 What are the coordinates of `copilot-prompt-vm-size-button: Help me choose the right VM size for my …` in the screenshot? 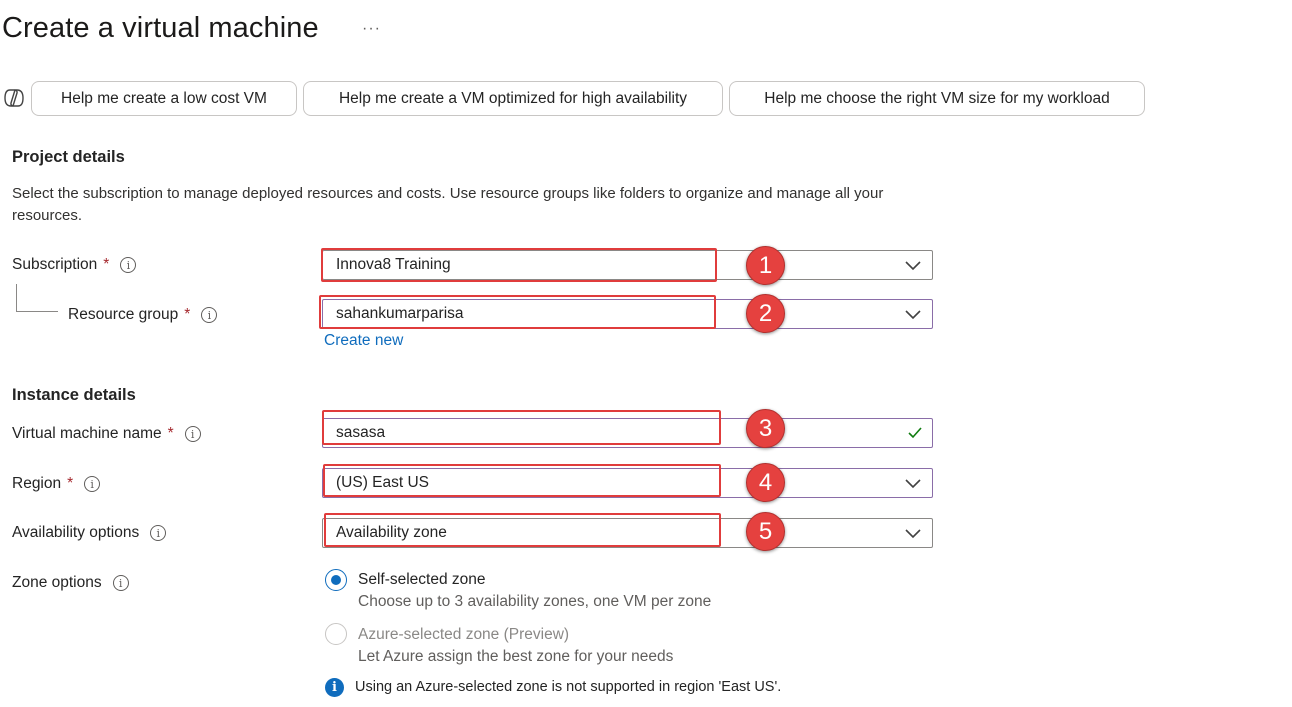 It's located at (937, 98).